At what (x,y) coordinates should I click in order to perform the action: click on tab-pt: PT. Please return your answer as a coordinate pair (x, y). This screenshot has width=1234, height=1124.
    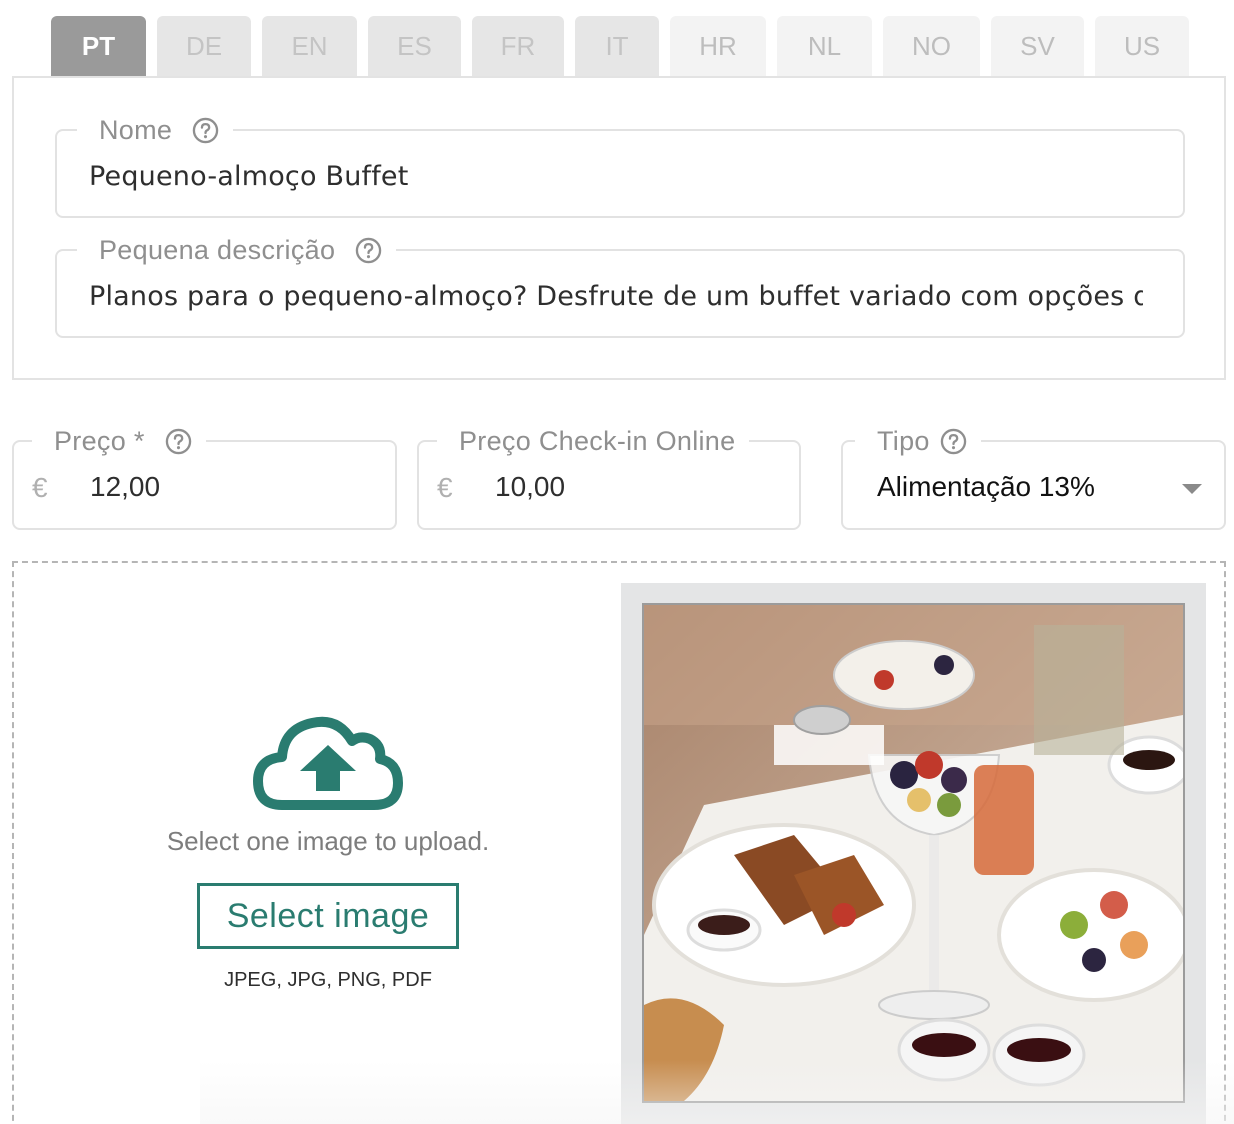
    Looking at the image, I should click on (98, 46).